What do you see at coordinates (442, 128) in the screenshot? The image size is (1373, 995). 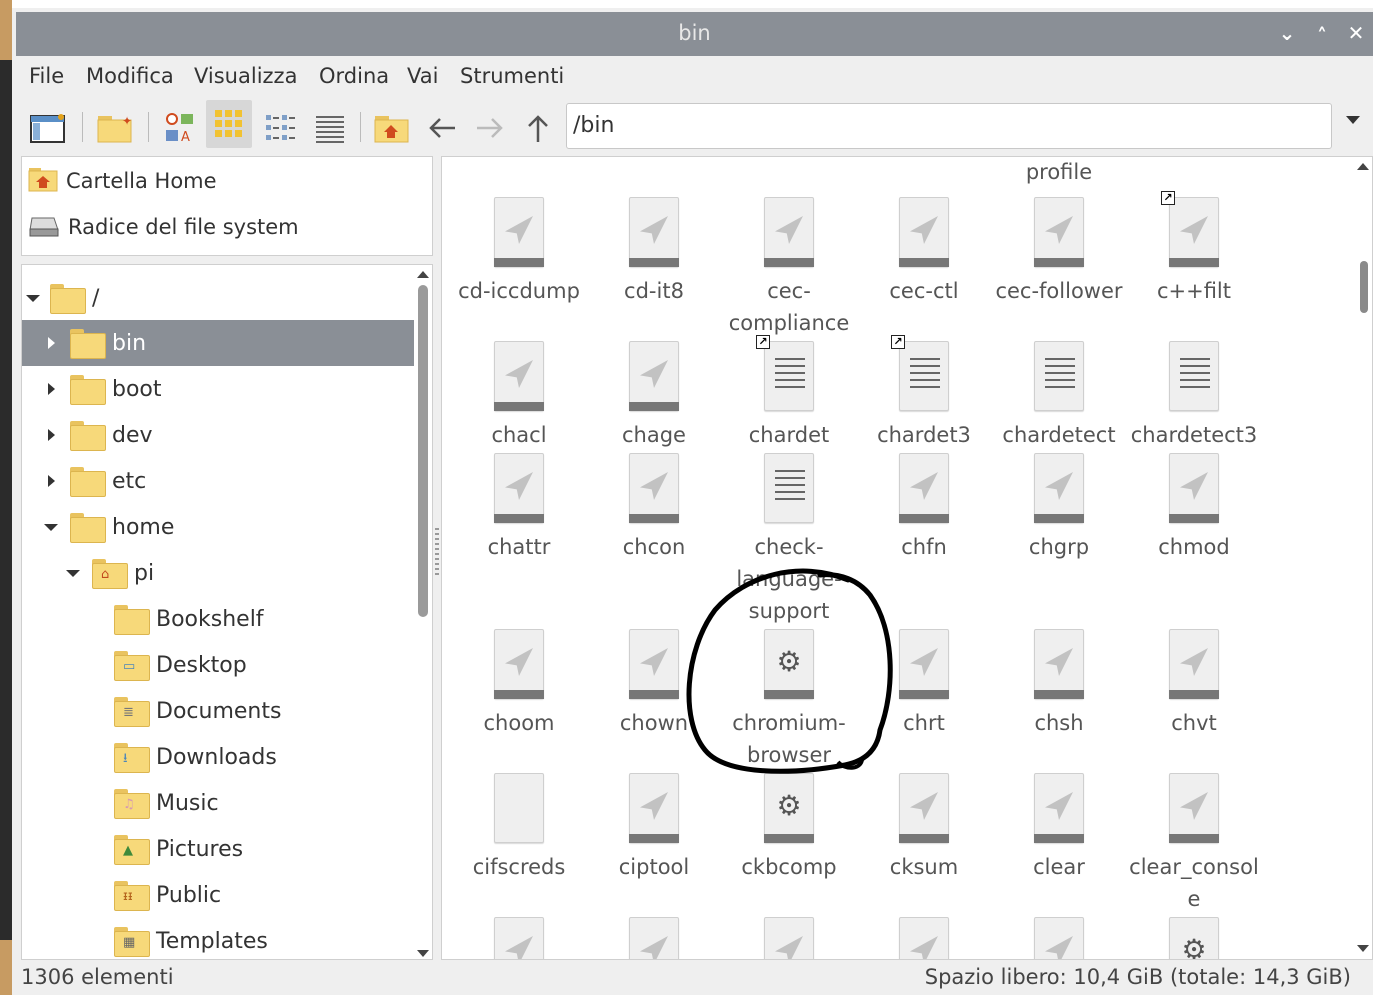 I see `back-arrow-icon` at bounding box center [442, 128].